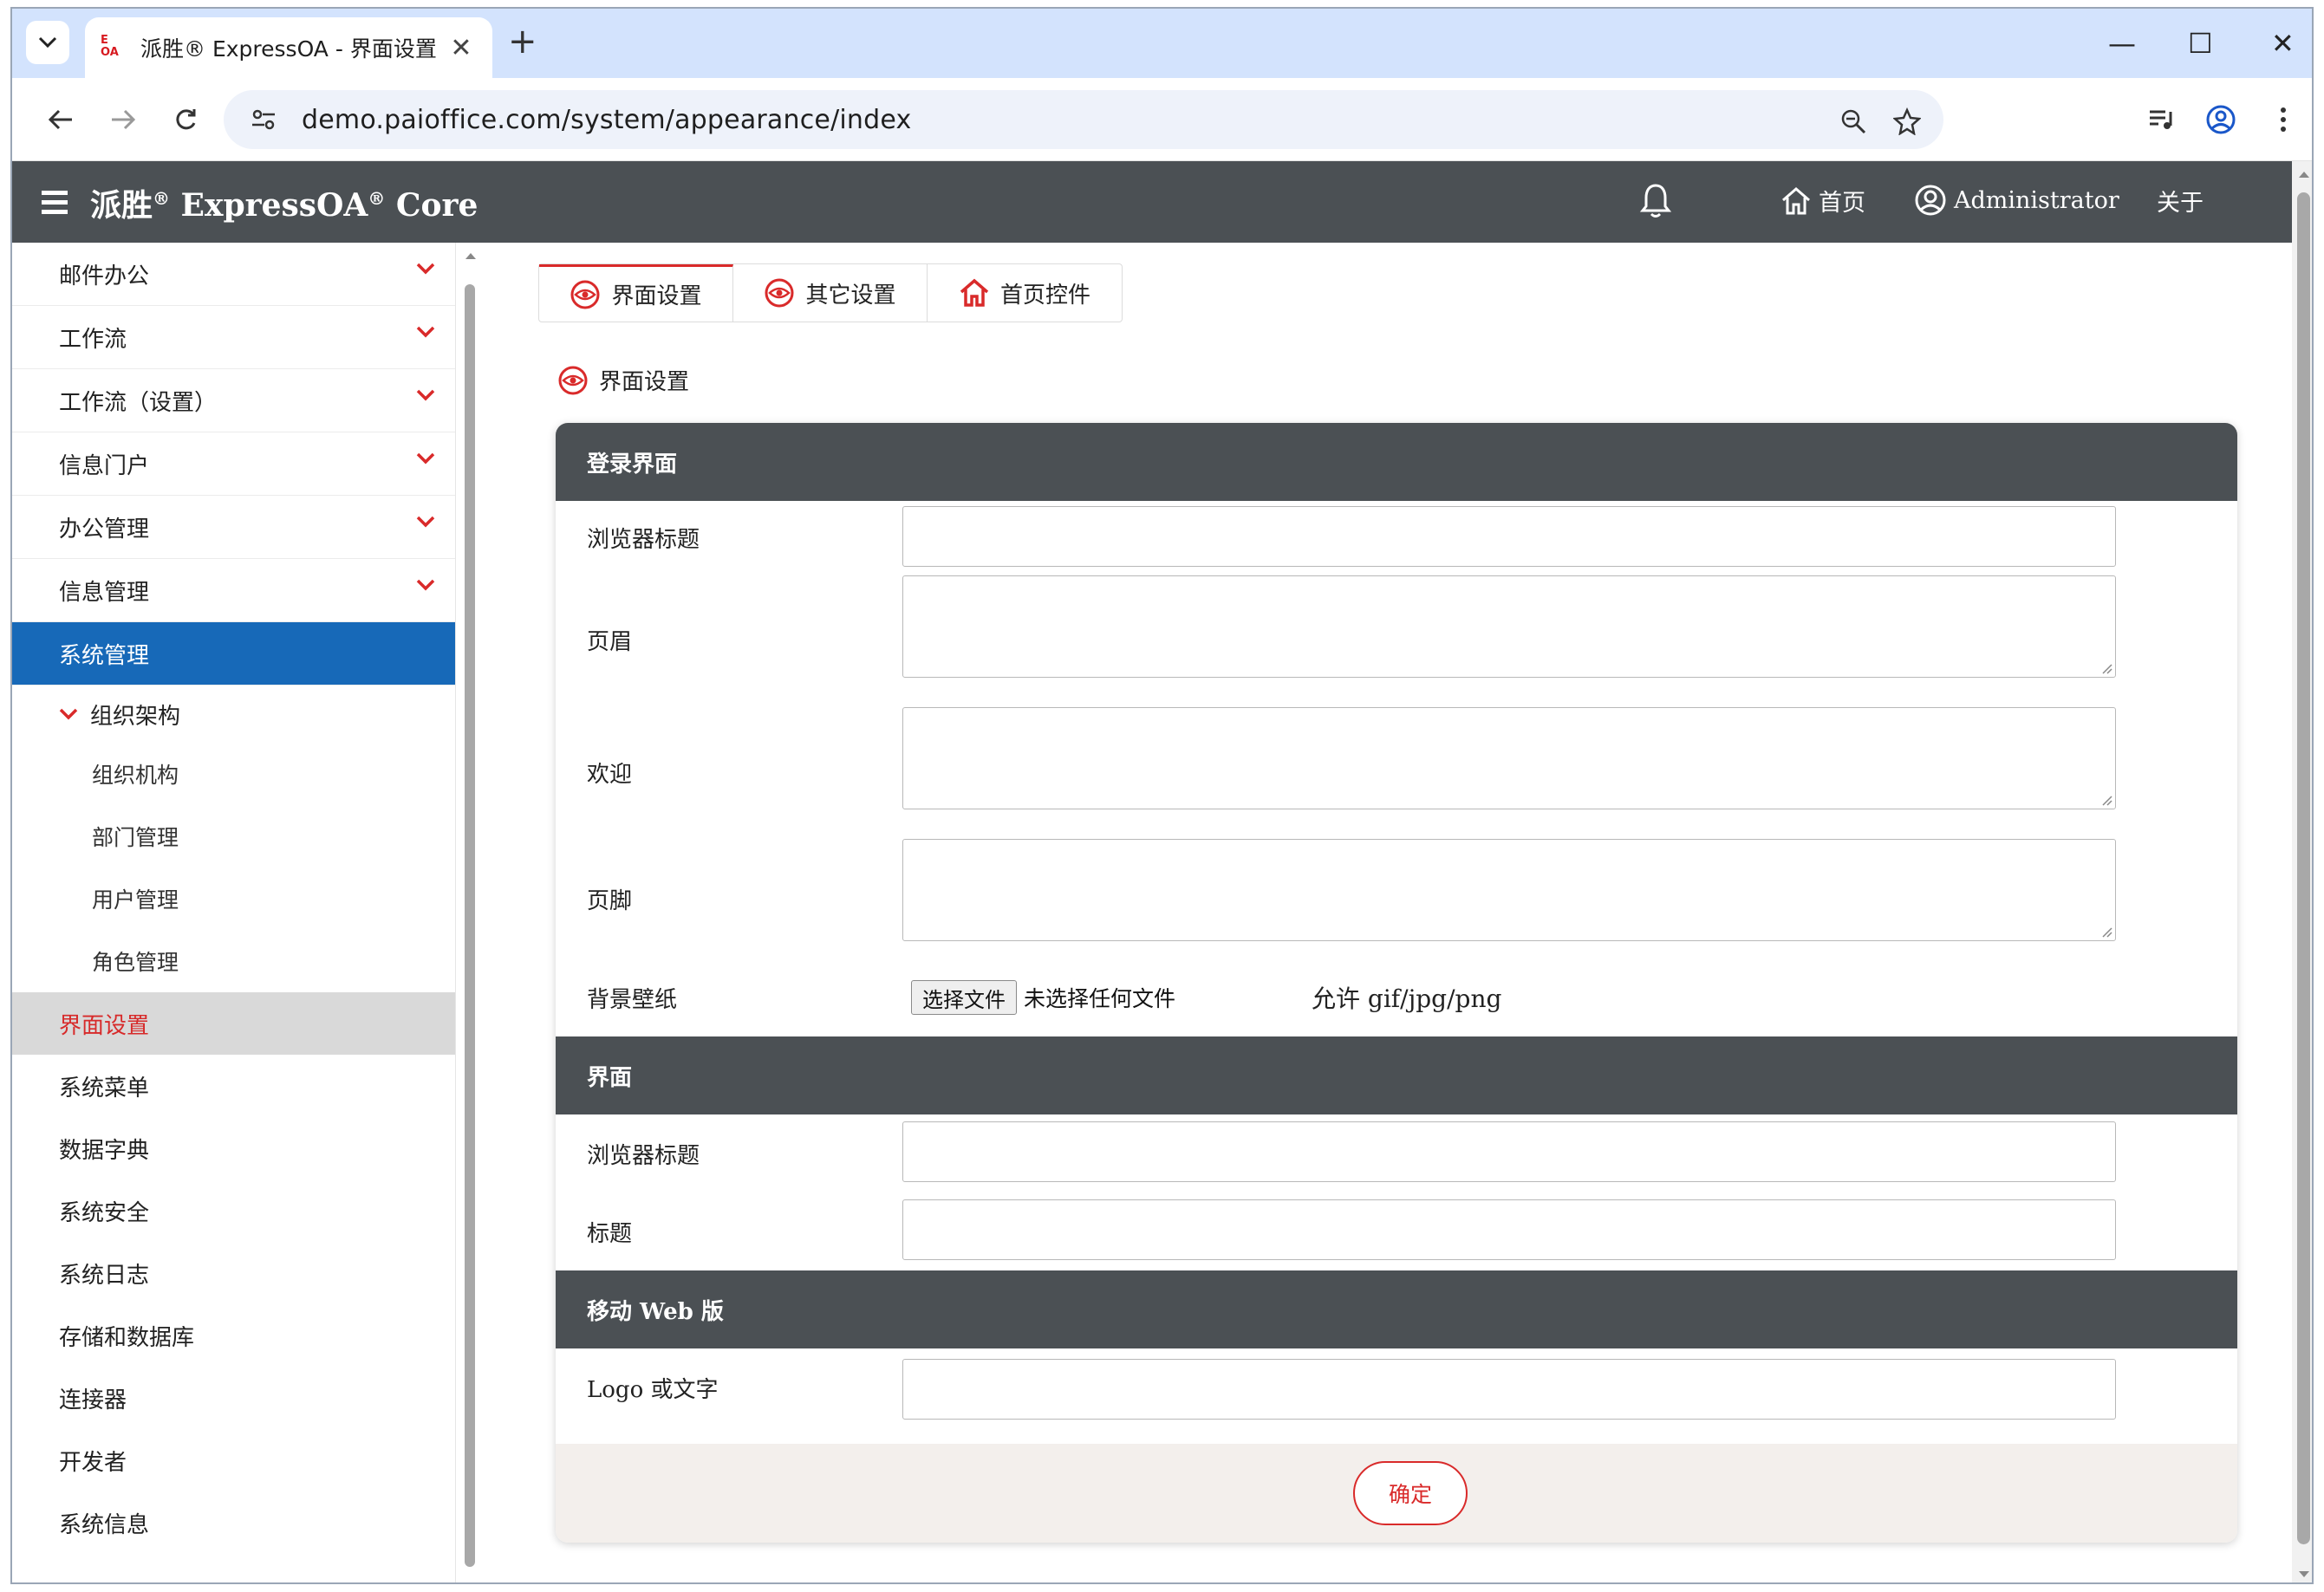 The height and width of the screenshot is (1592, 2324). What do you see at coordinates (233, 1273) in the screenshot?
I see `sidebar-item-logs: 系统日志` at bounding box center [233, 1273].